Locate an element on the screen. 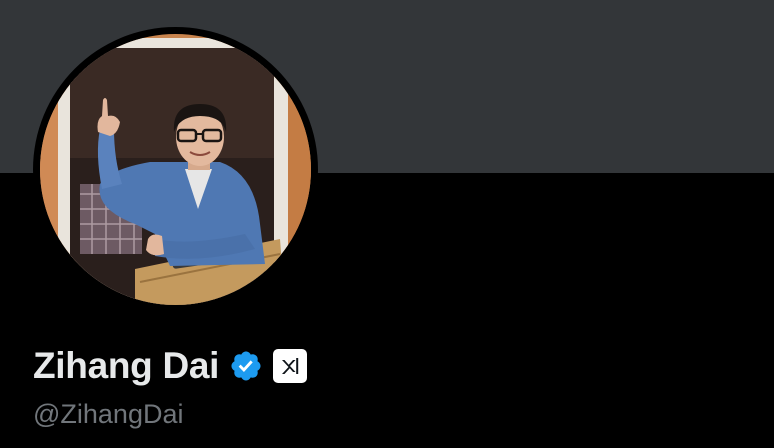  display-name: Zihang Dai is located at coordinates (126, 365).